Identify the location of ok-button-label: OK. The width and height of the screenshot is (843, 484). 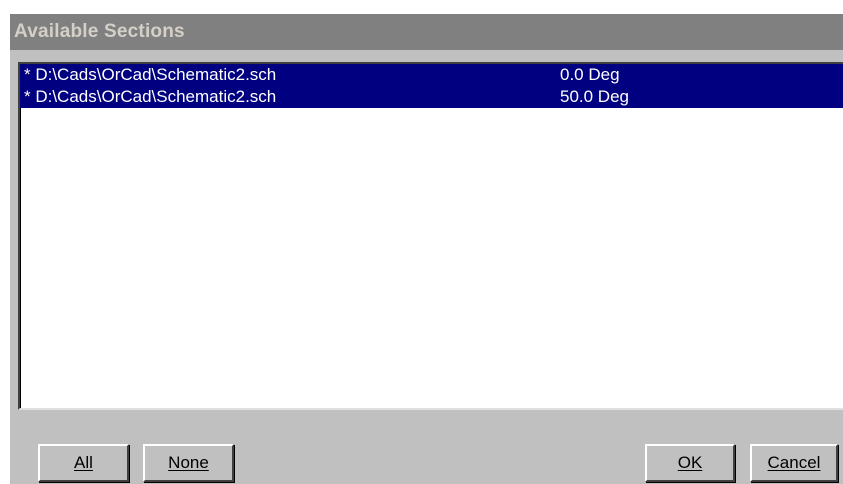
(690, 462).